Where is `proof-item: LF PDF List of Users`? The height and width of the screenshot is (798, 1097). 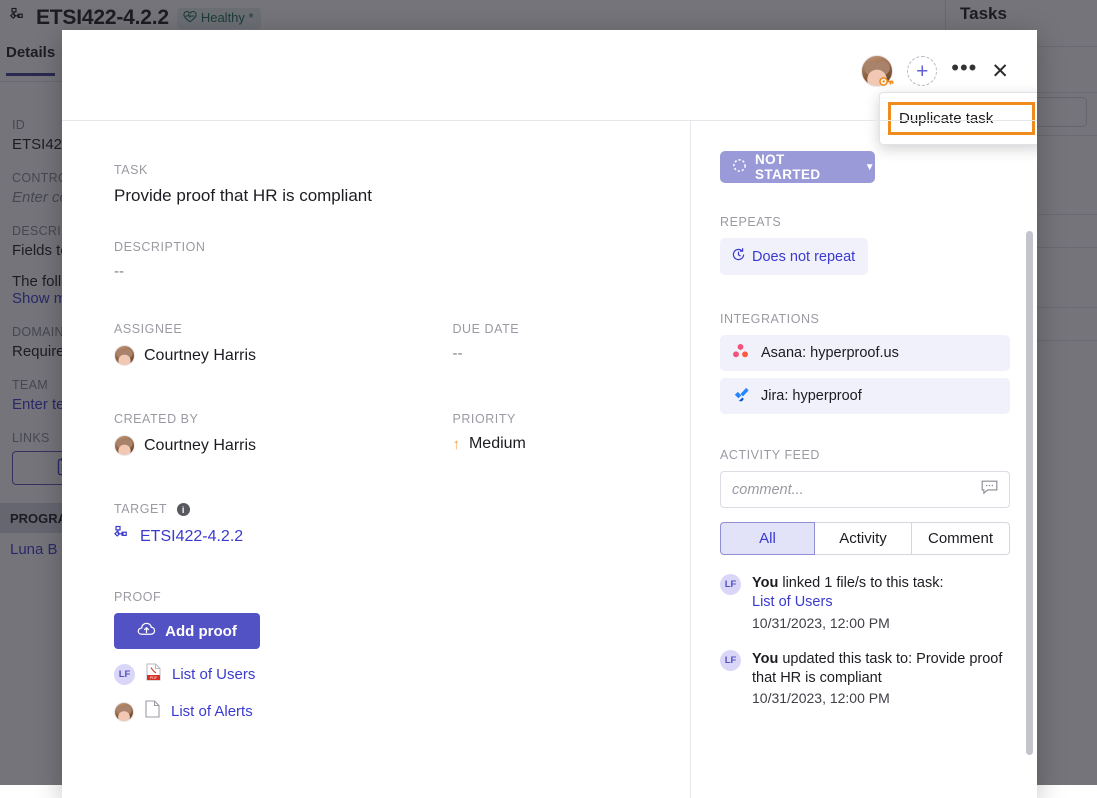
proof-item: LF PDF List of Users is located at coordinates (402, 674).